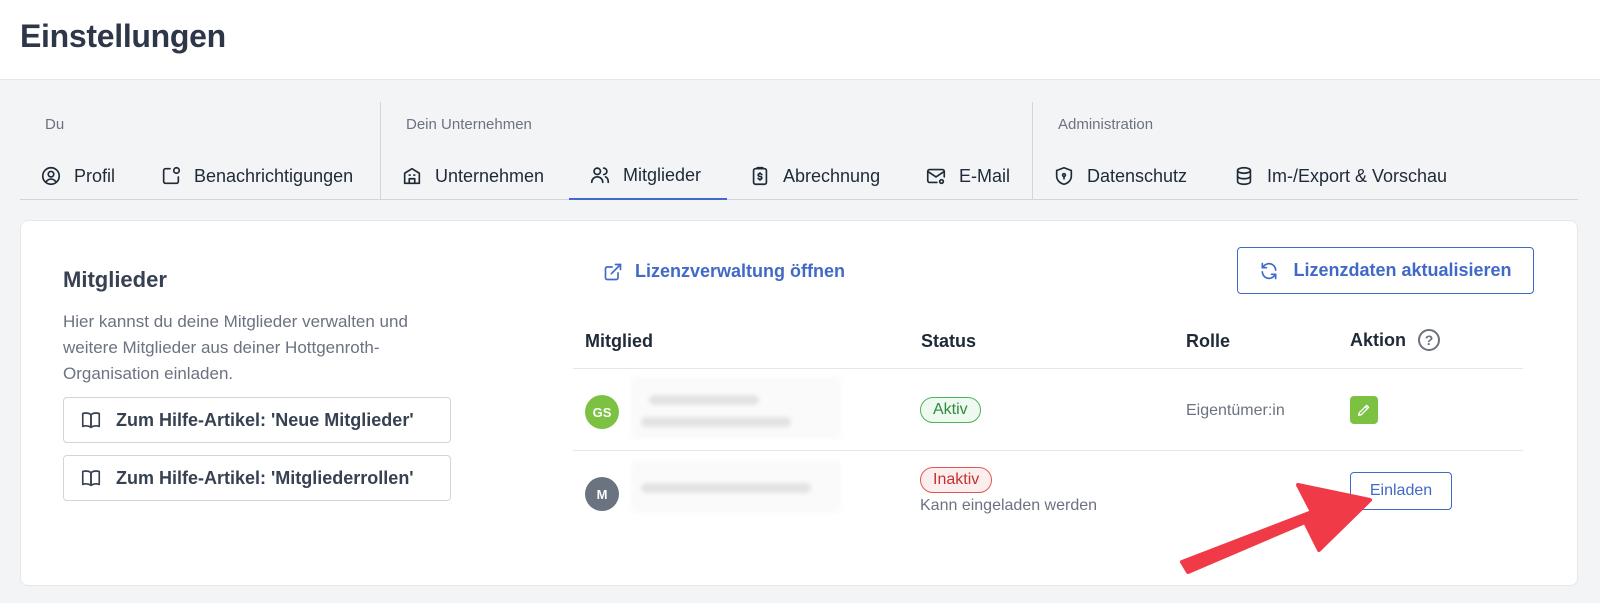 The width and height of the screenshot is (1600, 603). What do you see at coordinates (1429, 340) in the screenshot?
I see `help-icon: ?` at bounding box center [1429, 340].